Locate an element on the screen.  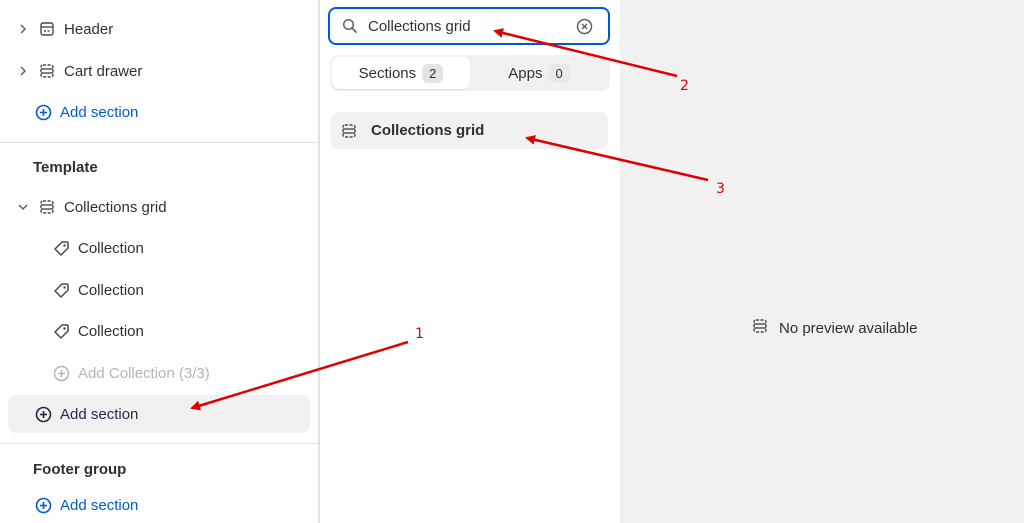
annotation-label-3: 3 is located at coordinates (720, 189).